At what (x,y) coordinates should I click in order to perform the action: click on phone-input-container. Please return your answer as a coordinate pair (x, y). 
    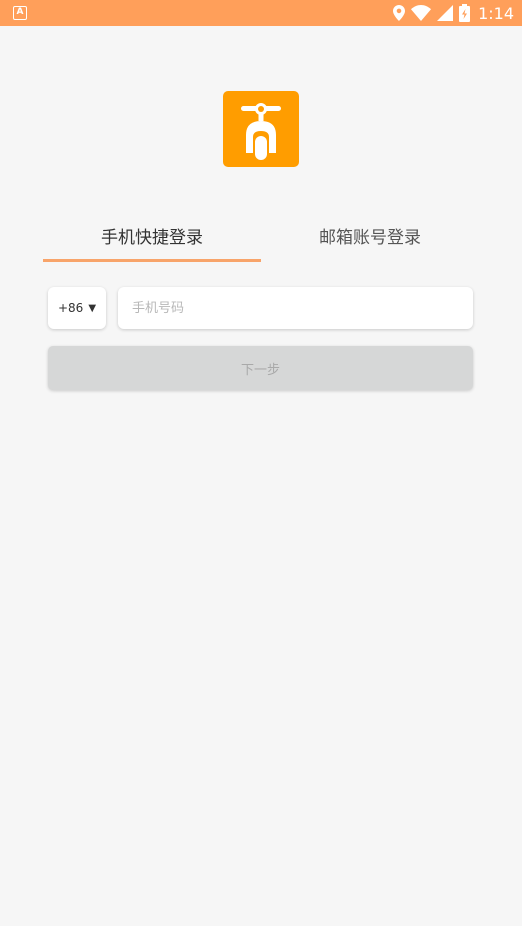
    Looking at the image, I should click on (295, 308).